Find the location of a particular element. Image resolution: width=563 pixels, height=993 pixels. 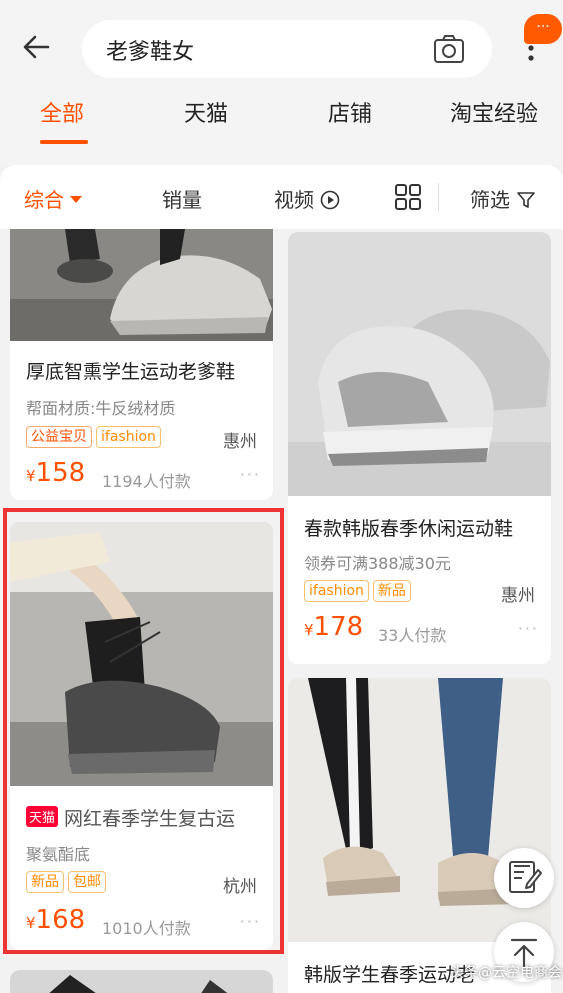

tab-bar: 全部 天猫 店铺 淘宝经验 is located at coordinates (281, 121).